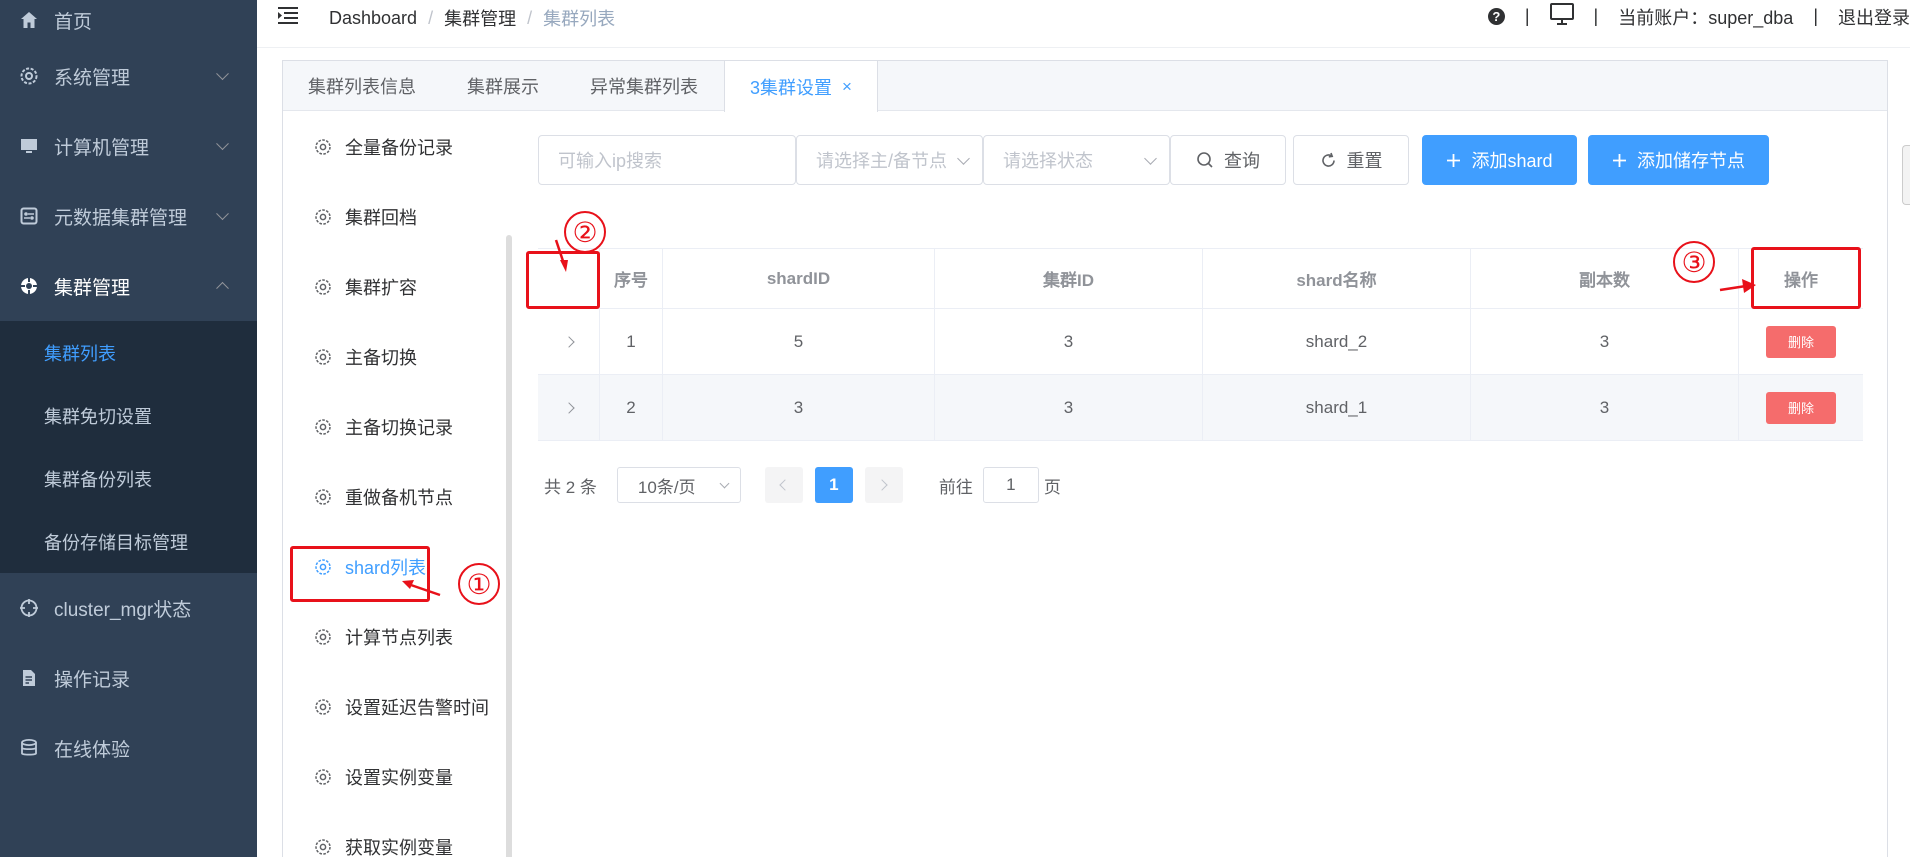 The height and width of the screenshot is (857, 1910). Describe the element at coordinates (799, 407) in the screenshot. I see `cell-shard-id: 3` at that location.